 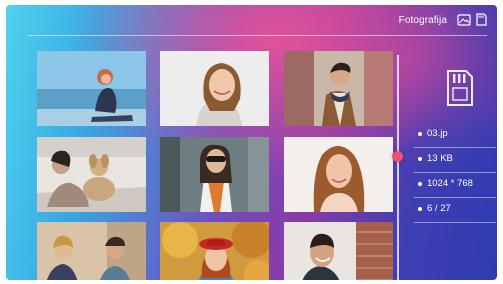 I want to click on info-resolution: 1024 * 768, so click(x=455, y=185).